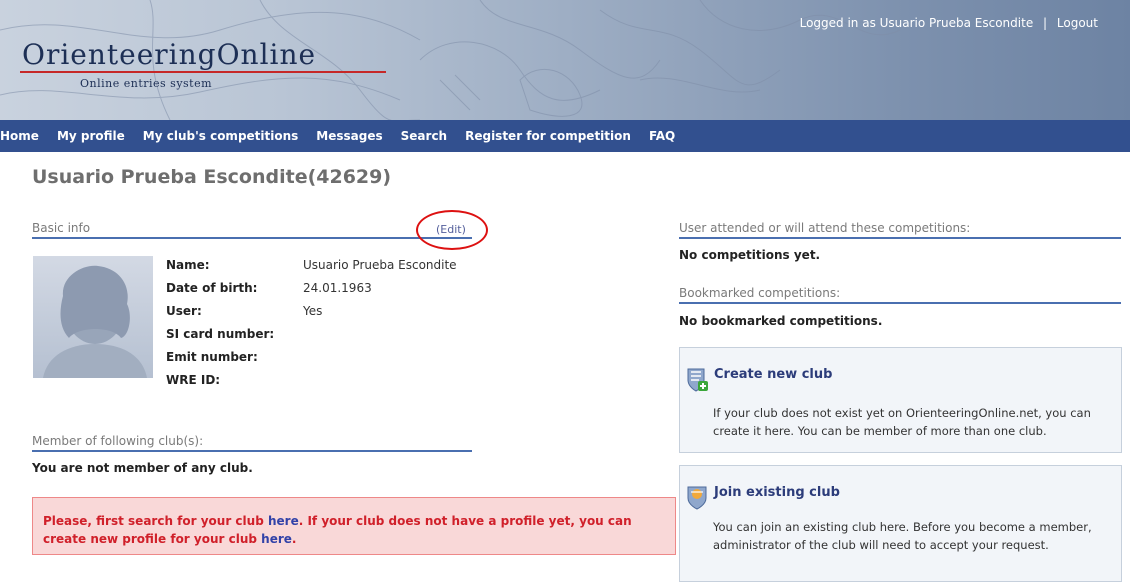 The width and height of the screenshot is (1130, 582). I want to click on logout-link: Logout, so click(1077, 23).